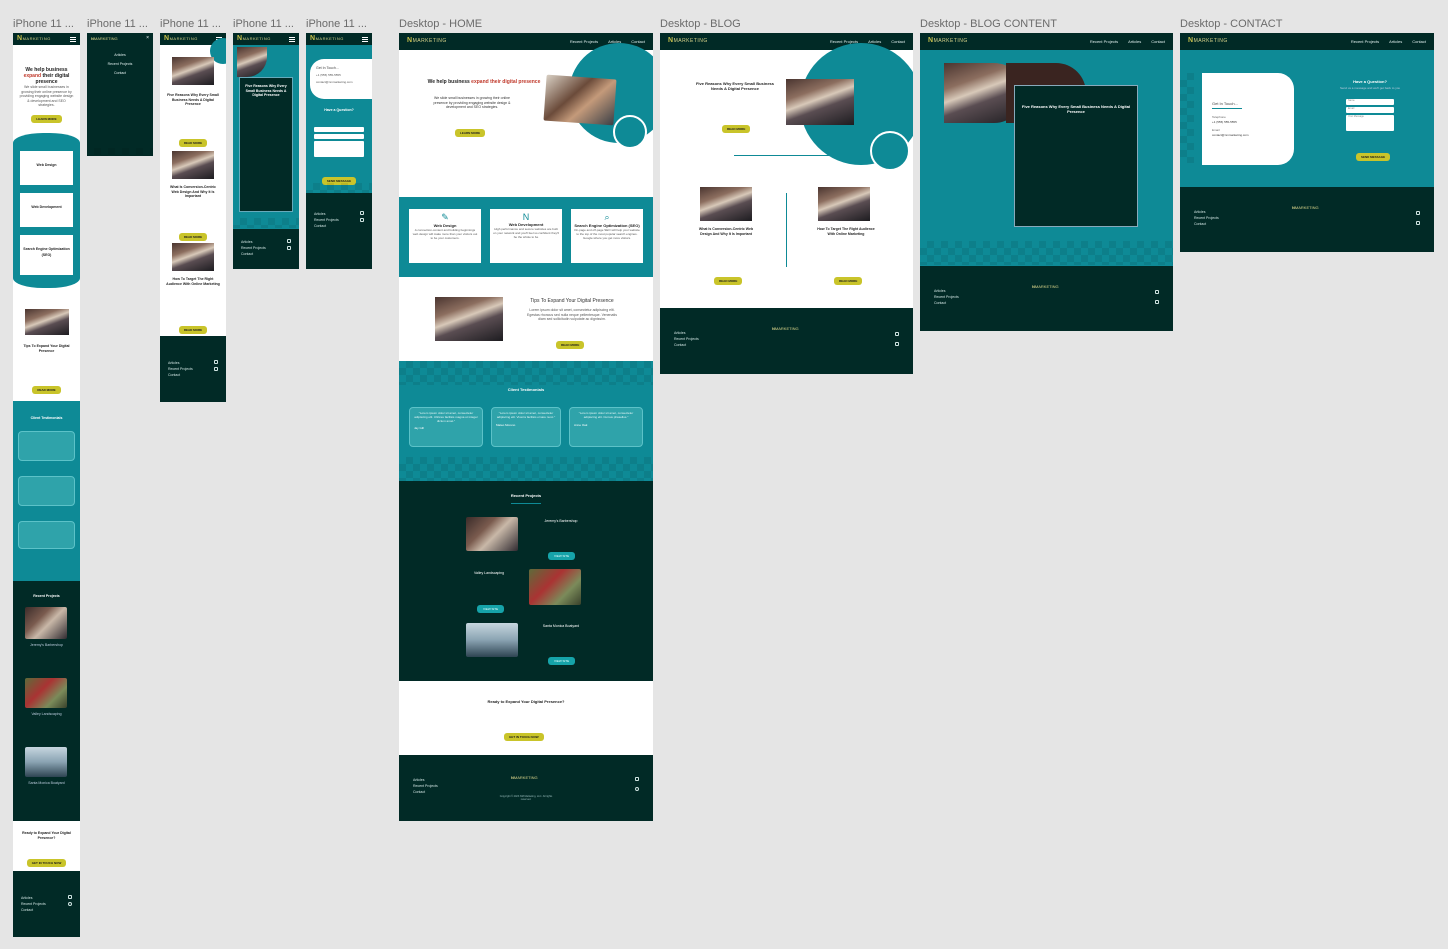 This screenshot has width=1448, height=949. I want to click on menu-item: Recent Projects, so click(120, 64).